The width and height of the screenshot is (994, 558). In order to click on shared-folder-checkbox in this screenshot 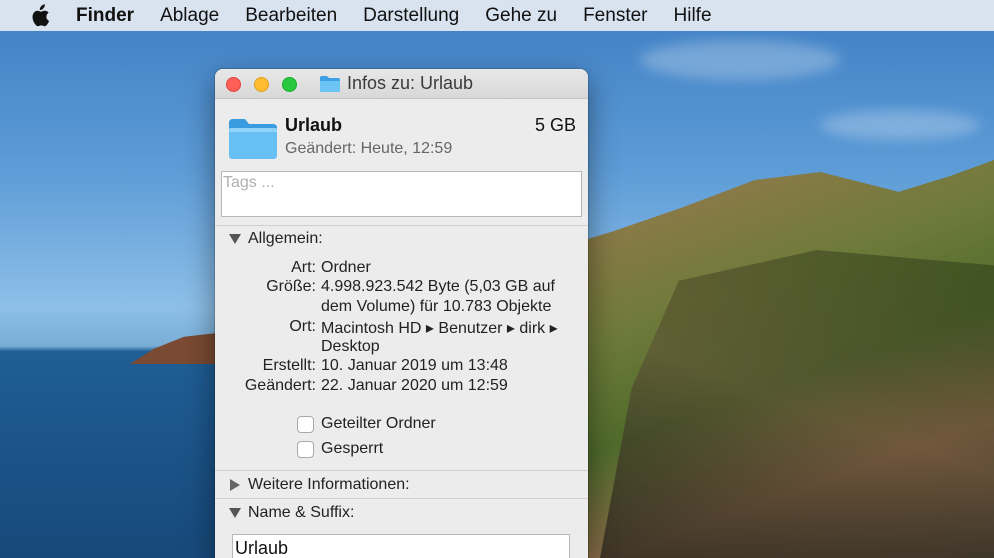, I will do `click(305, 424)`.